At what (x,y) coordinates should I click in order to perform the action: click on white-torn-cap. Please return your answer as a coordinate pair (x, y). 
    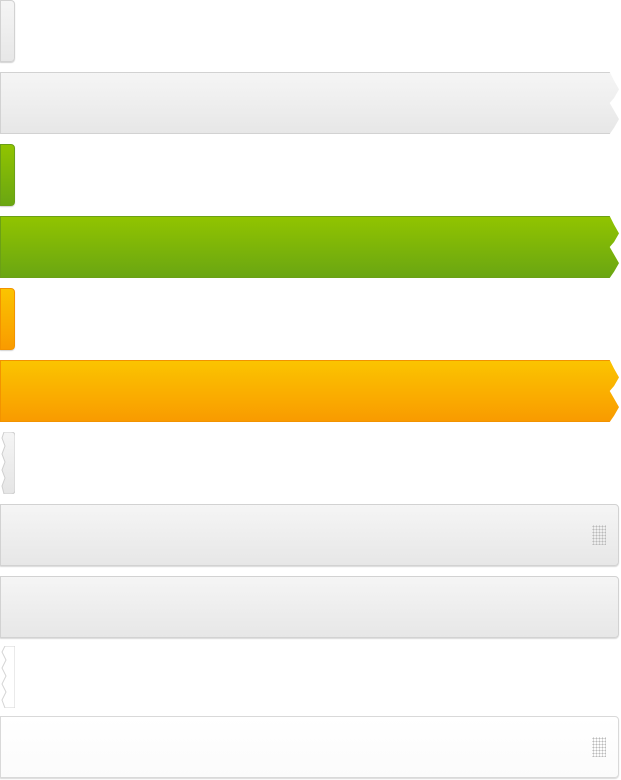
    Looking at the image, I should click on (7, 677).